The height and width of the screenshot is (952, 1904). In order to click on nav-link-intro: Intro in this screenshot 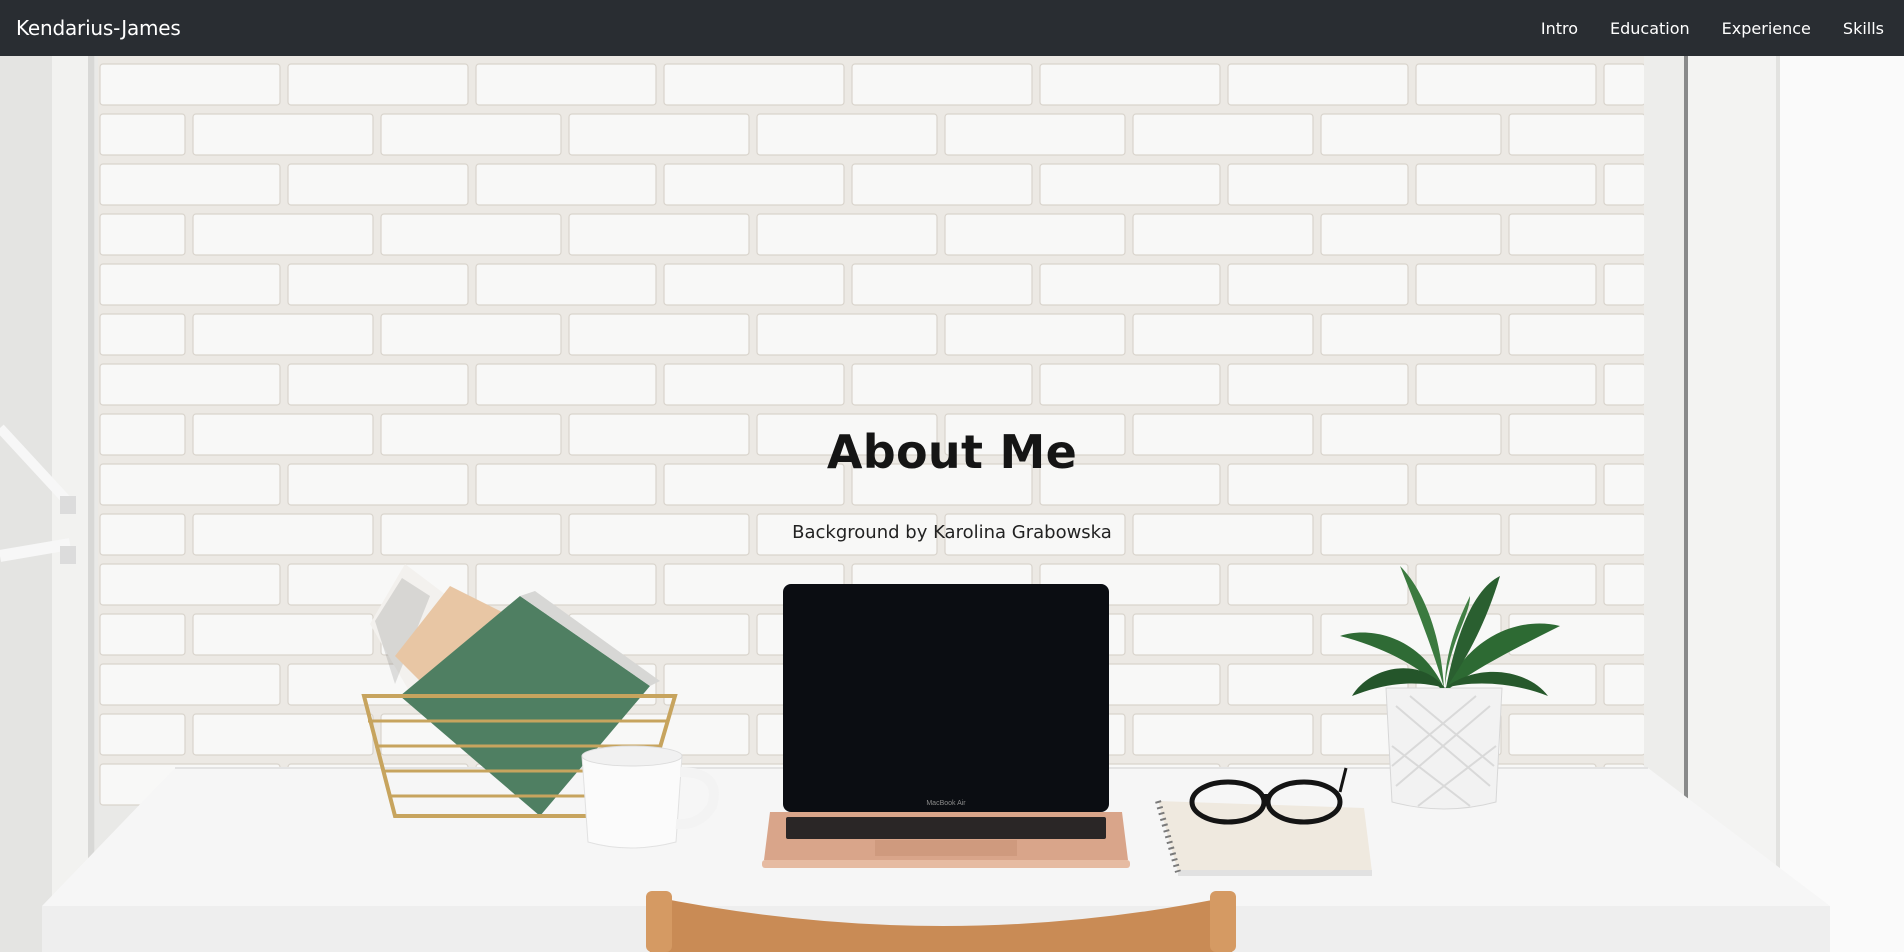, I will do `click(1559, 28)`.